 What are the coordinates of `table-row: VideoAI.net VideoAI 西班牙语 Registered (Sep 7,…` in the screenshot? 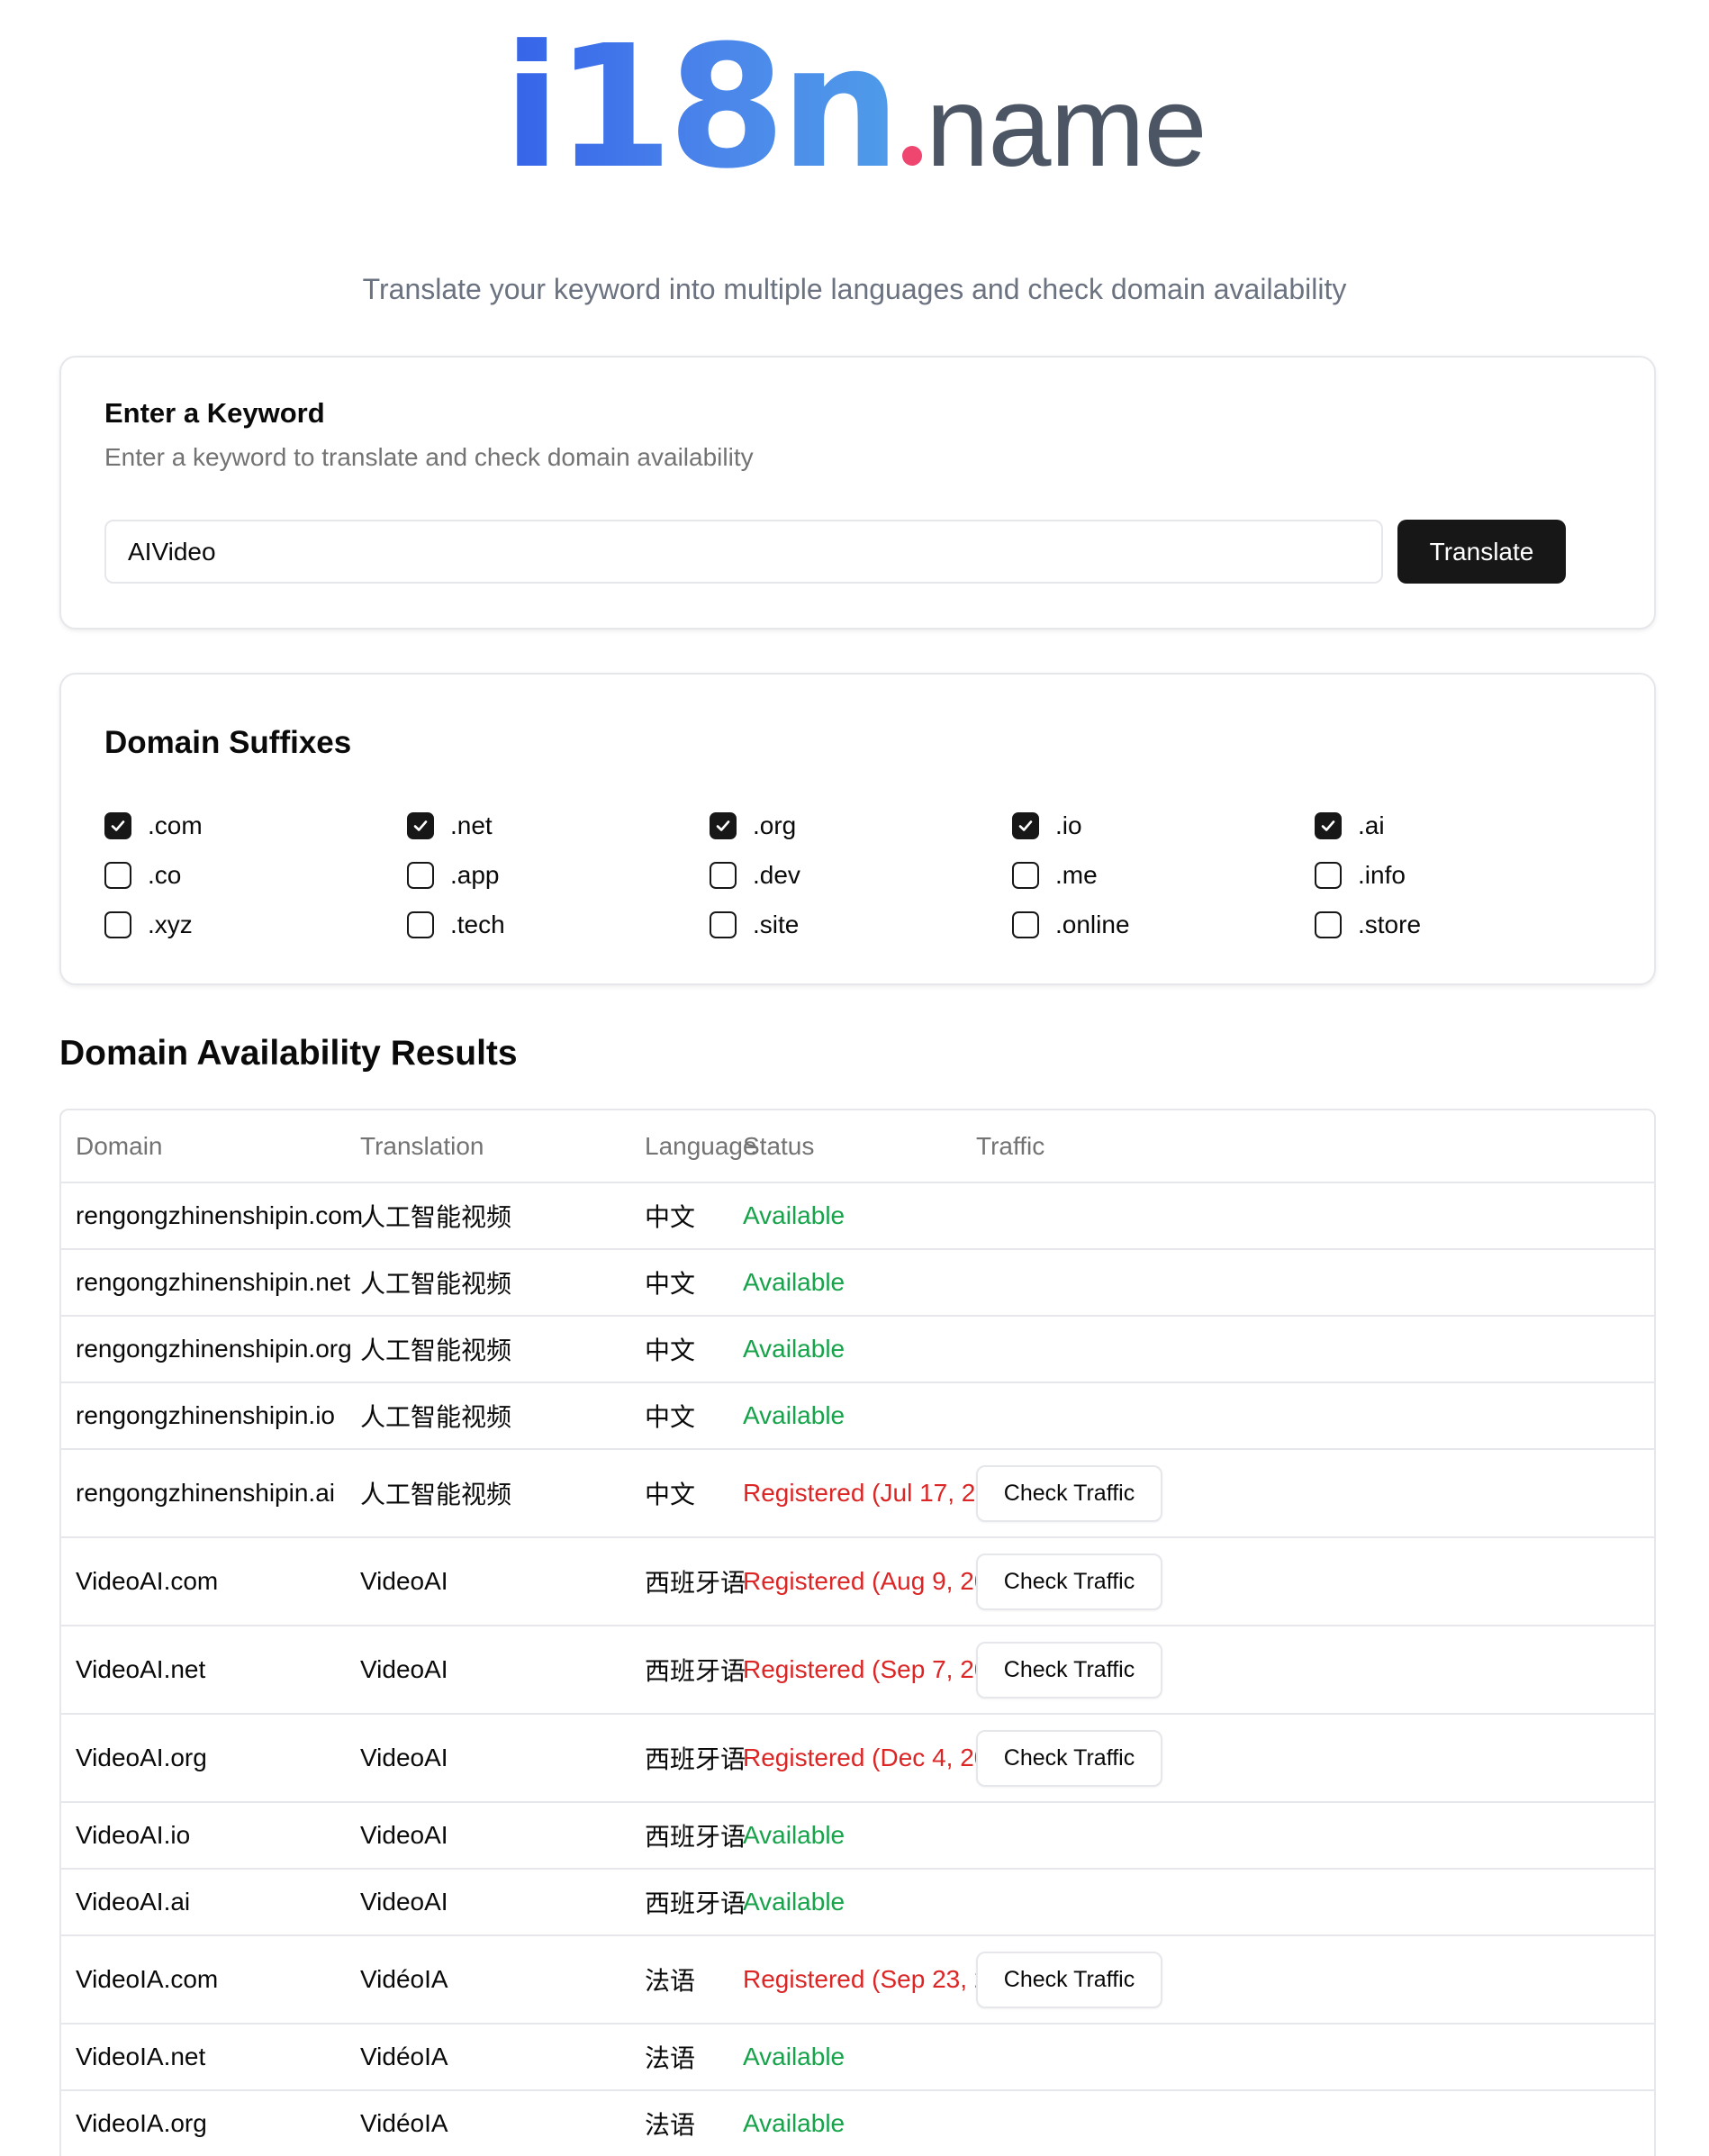 It's located at (857, 1670).